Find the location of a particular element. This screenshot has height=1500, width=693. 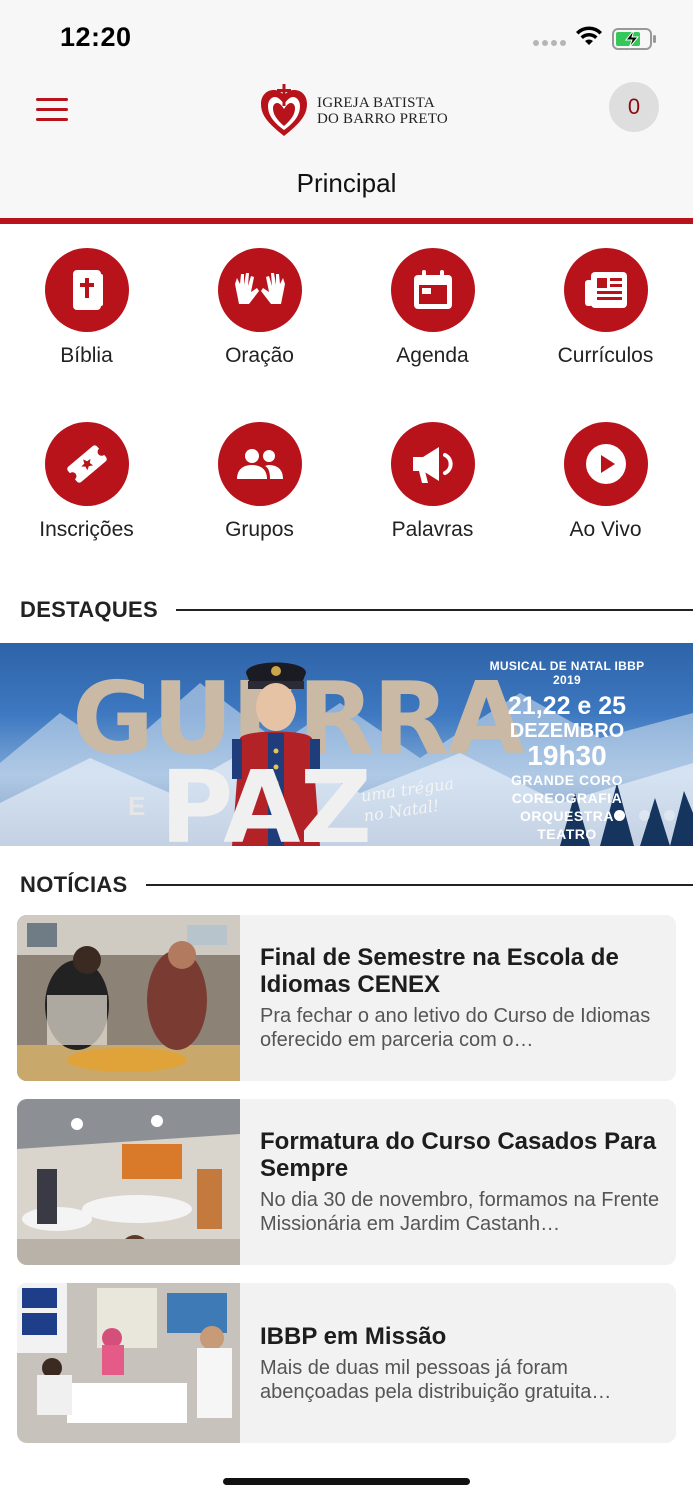

shortcut-label: Agenda is located at coordinates (432, 355).